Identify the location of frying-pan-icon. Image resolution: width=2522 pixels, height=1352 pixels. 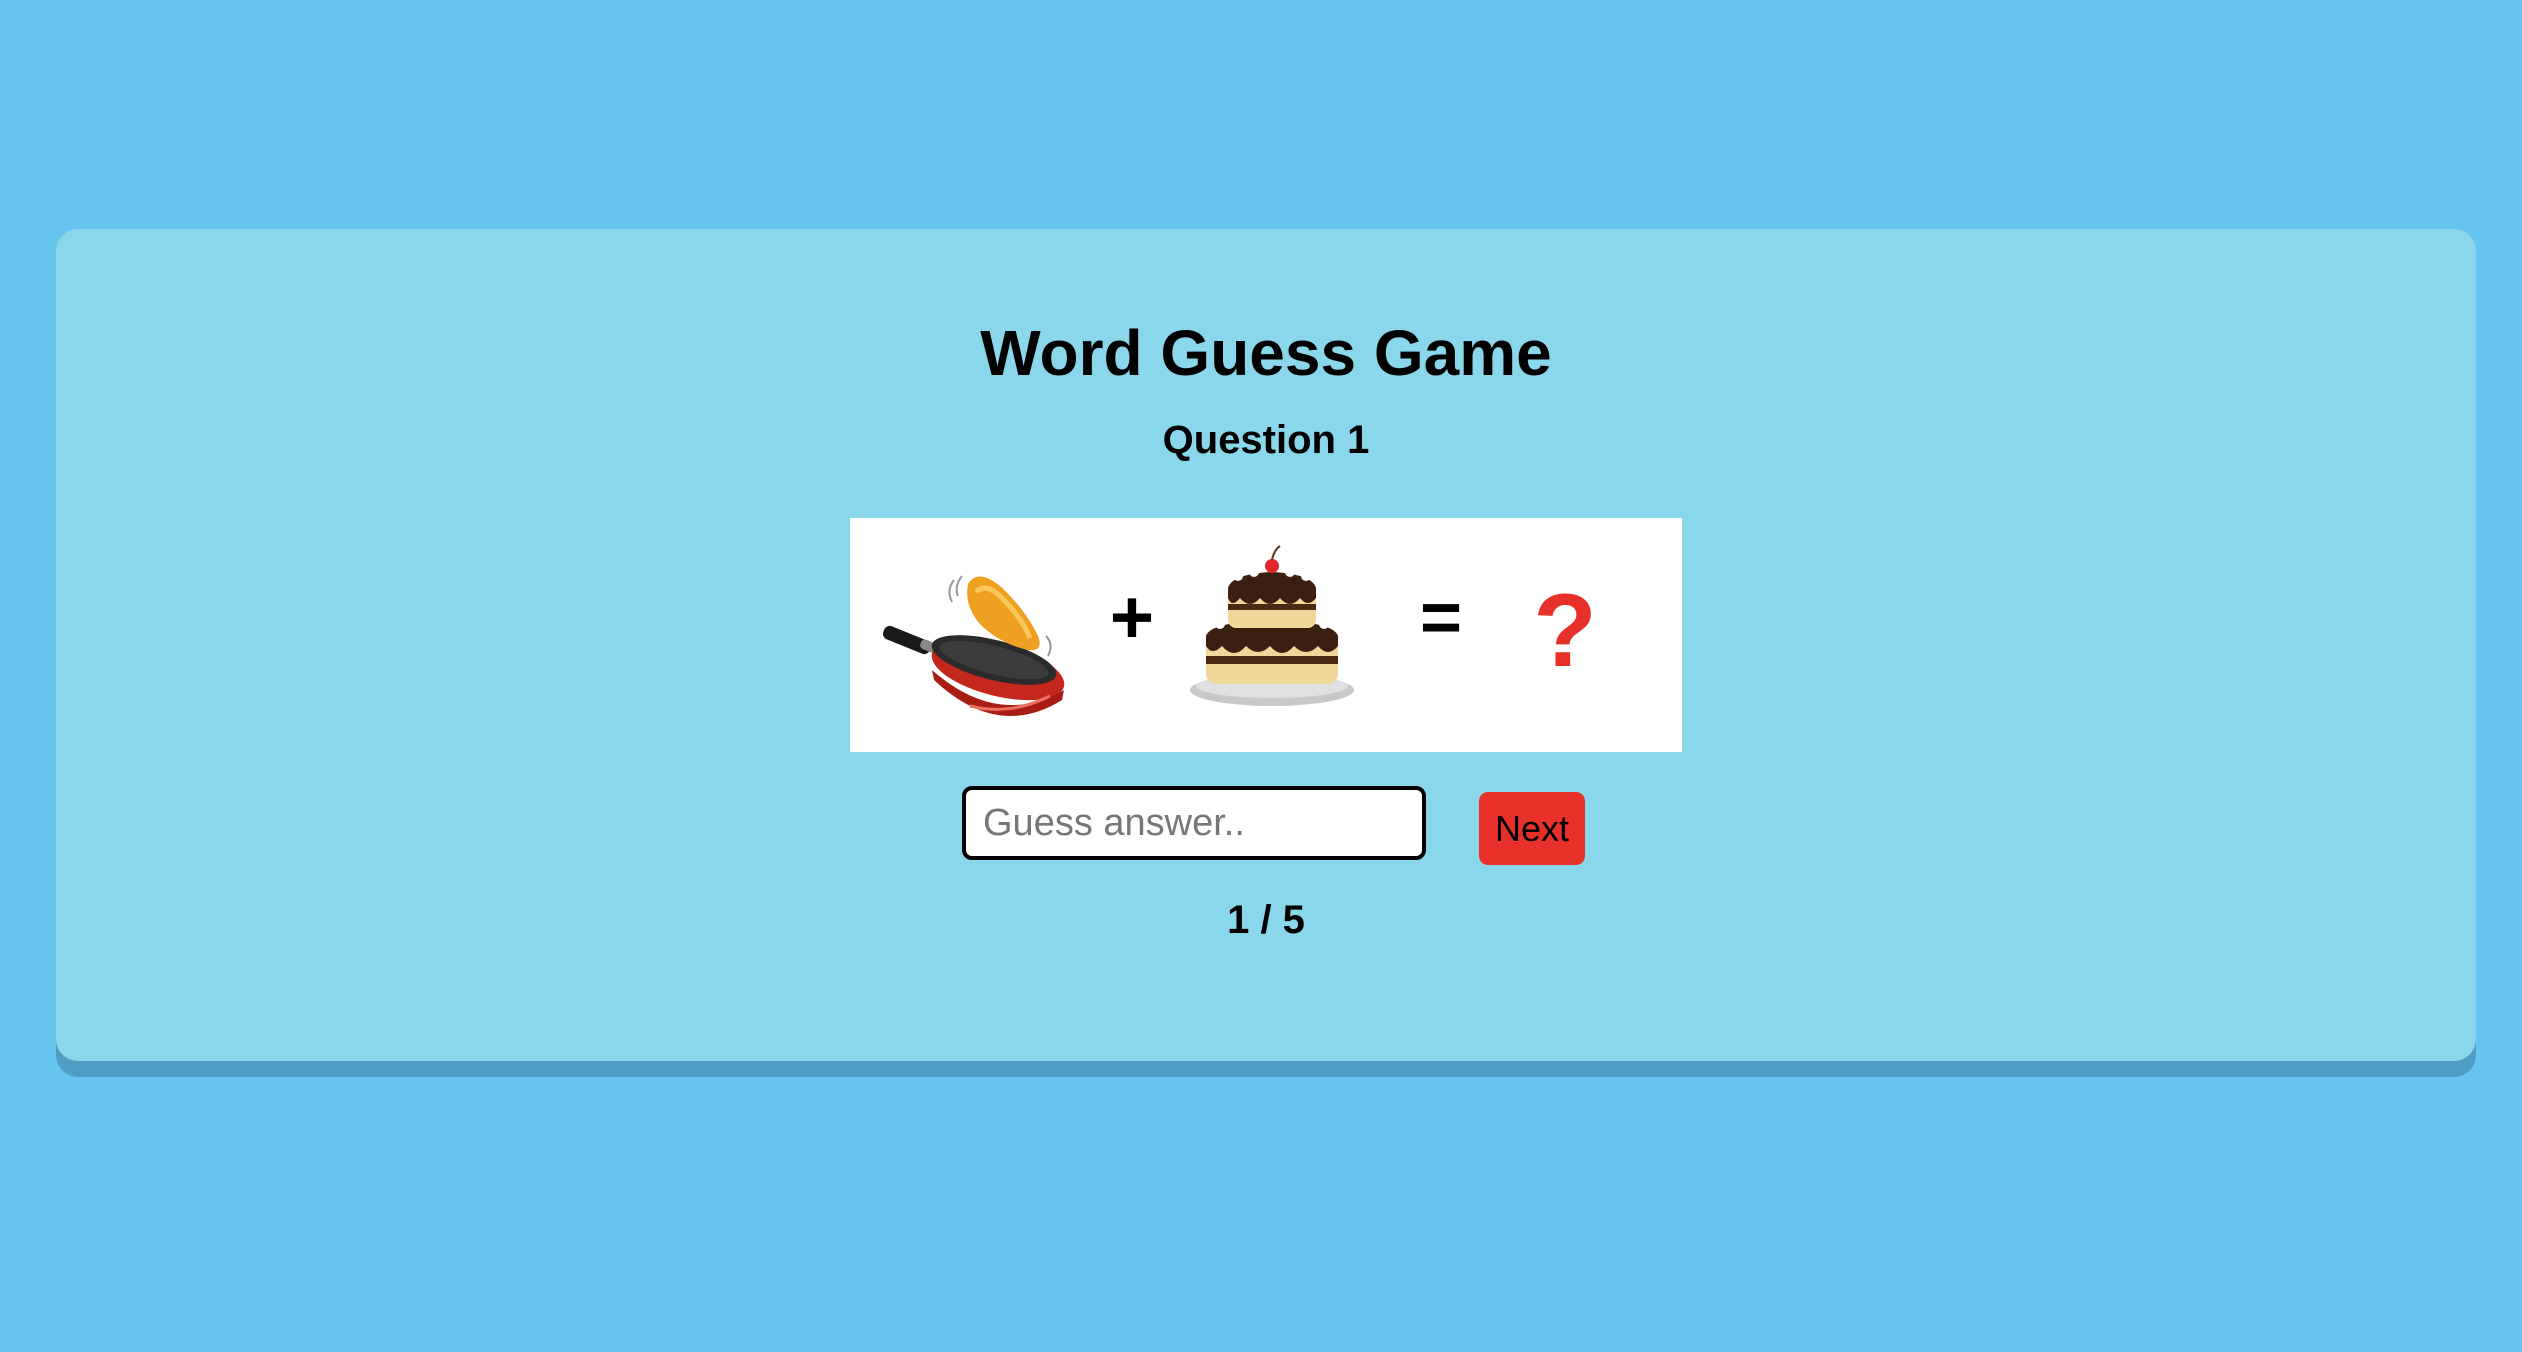
(974, 670).